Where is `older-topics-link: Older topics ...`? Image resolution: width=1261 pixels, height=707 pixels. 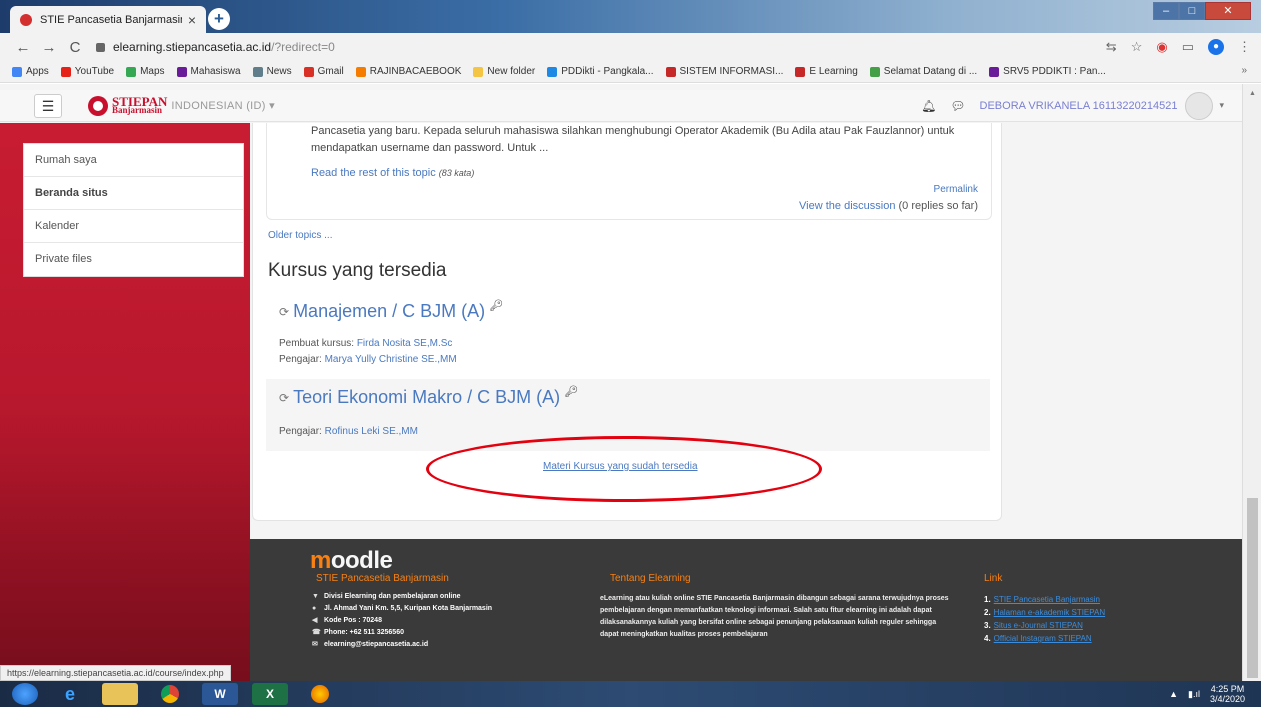
older-topics-link: Older topics ... is located at coordinates (300, 235).